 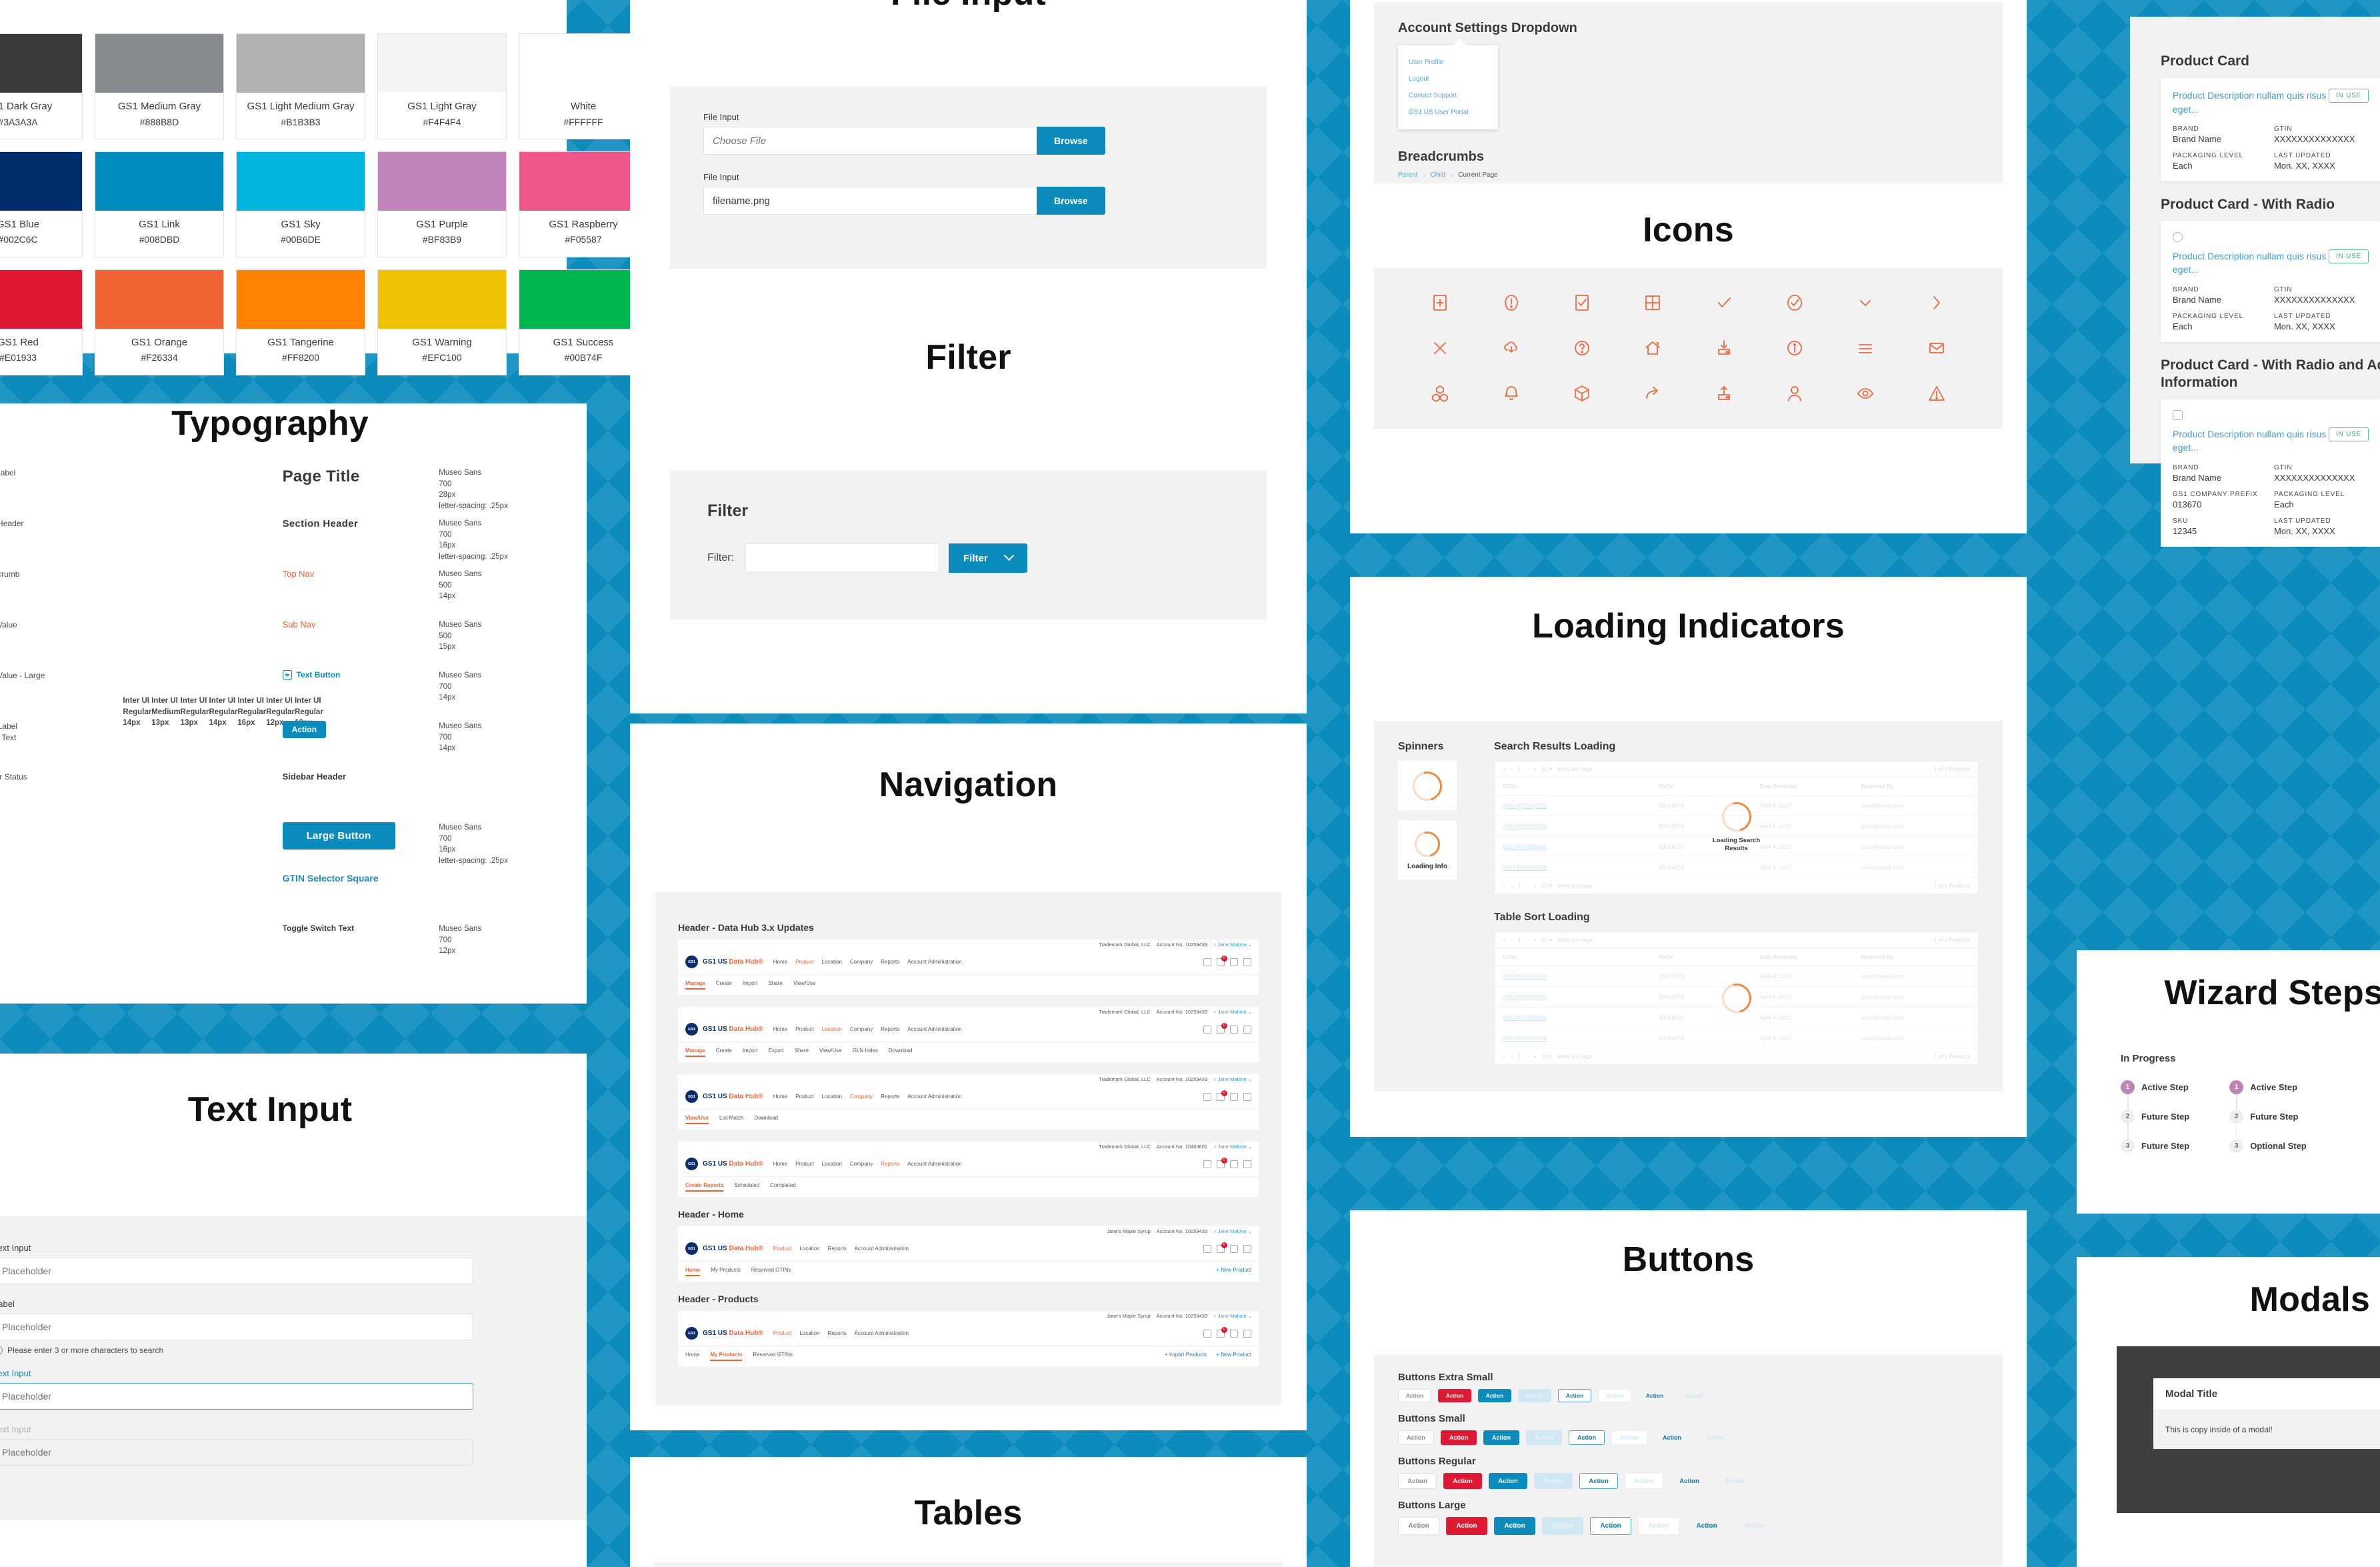 What do you see at coordinates (1652, 393) in the screenshot?
I see `share-icon` at bounding box center [1652, 393].